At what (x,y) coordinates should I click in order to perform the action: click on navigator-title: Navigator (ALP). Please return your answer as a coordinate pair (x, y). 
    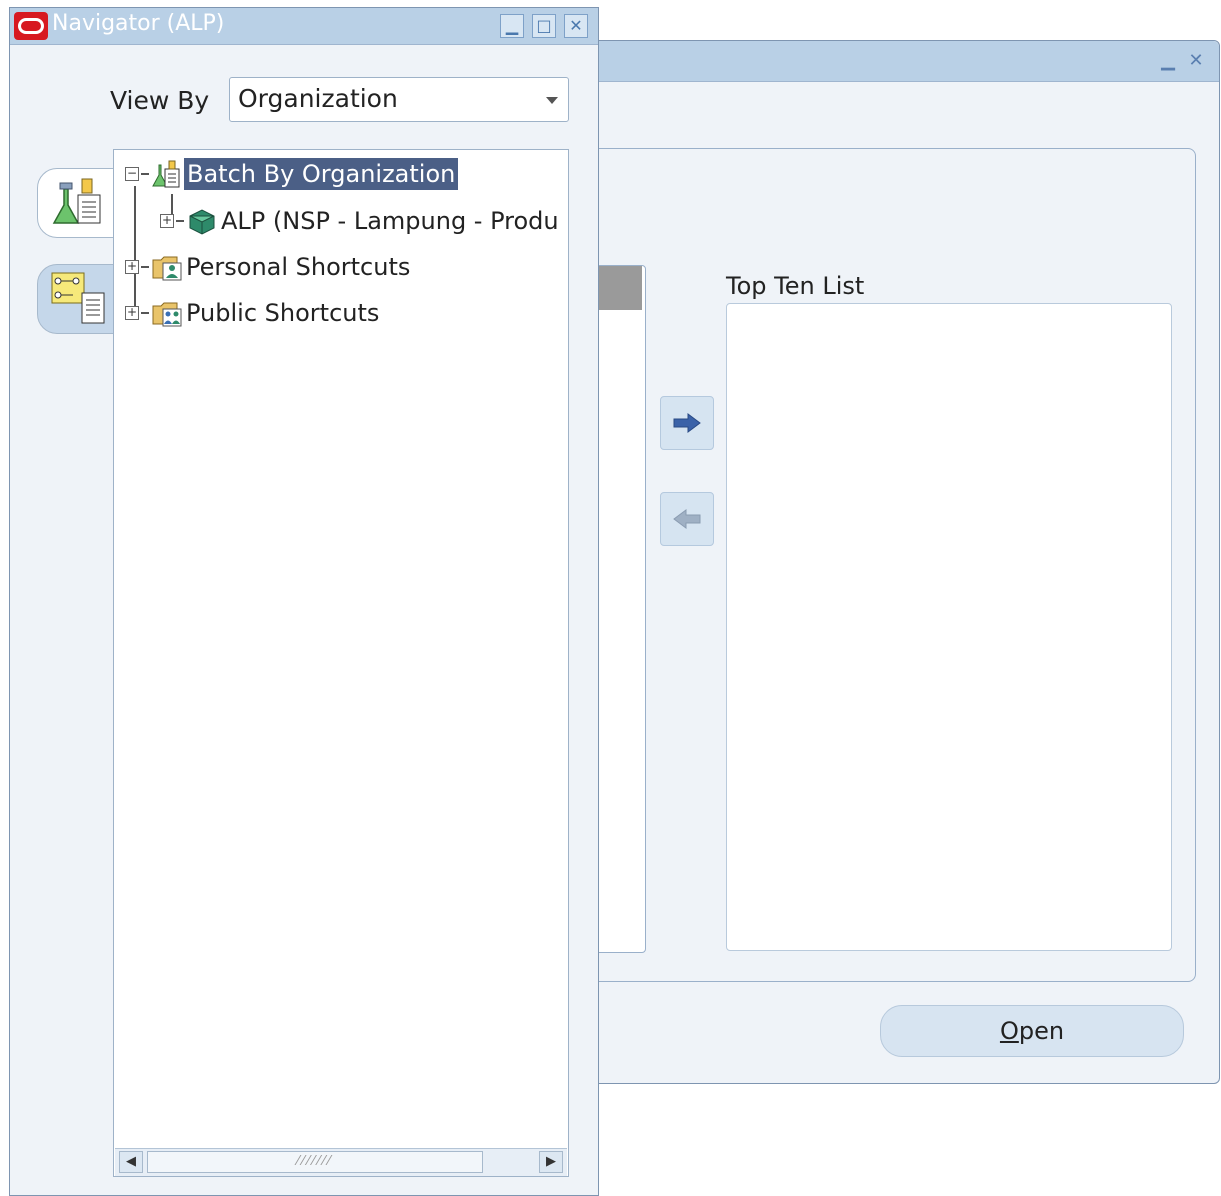
    Looking at the image, I should click on (138, 23).